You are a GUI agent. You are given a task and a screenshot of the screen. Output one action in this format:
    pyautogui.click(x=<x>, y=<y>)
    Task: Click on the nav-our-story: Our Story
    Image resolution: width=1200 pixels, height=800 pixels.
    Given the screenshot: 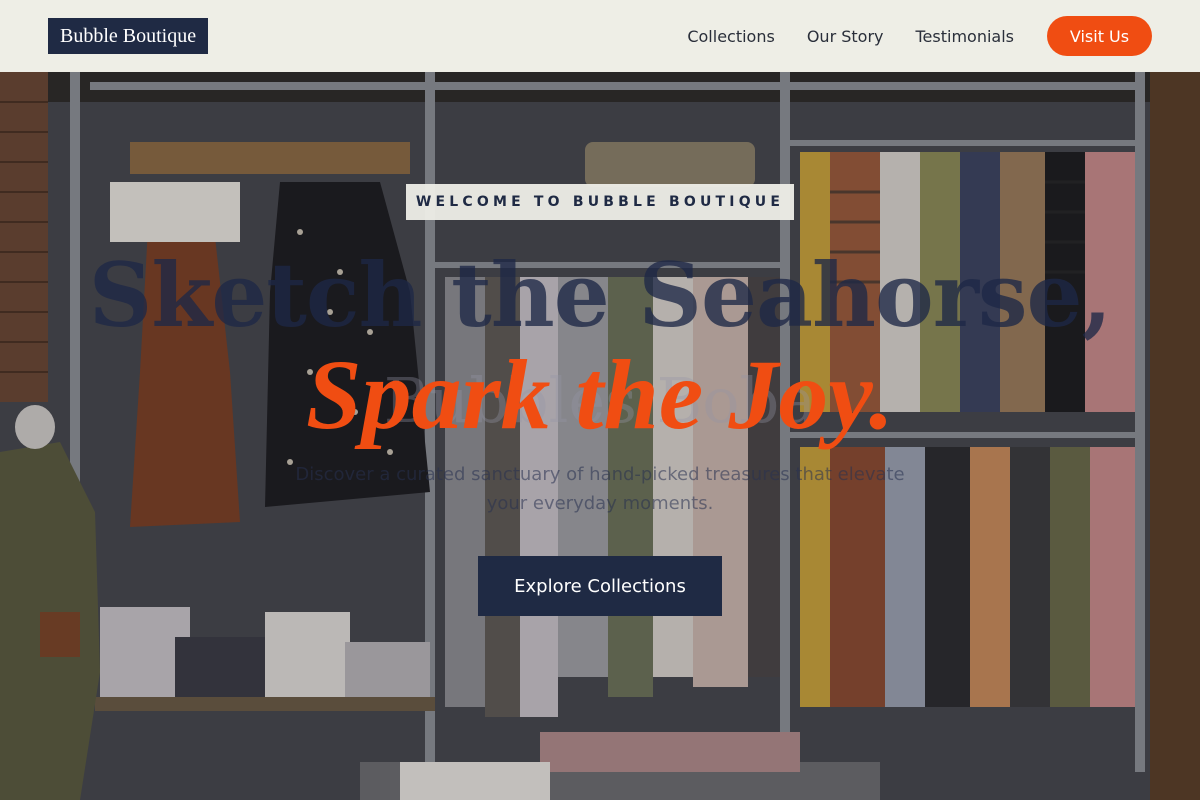 What is the action you would take?
    pyautogui.click(x=845, y=36)
    